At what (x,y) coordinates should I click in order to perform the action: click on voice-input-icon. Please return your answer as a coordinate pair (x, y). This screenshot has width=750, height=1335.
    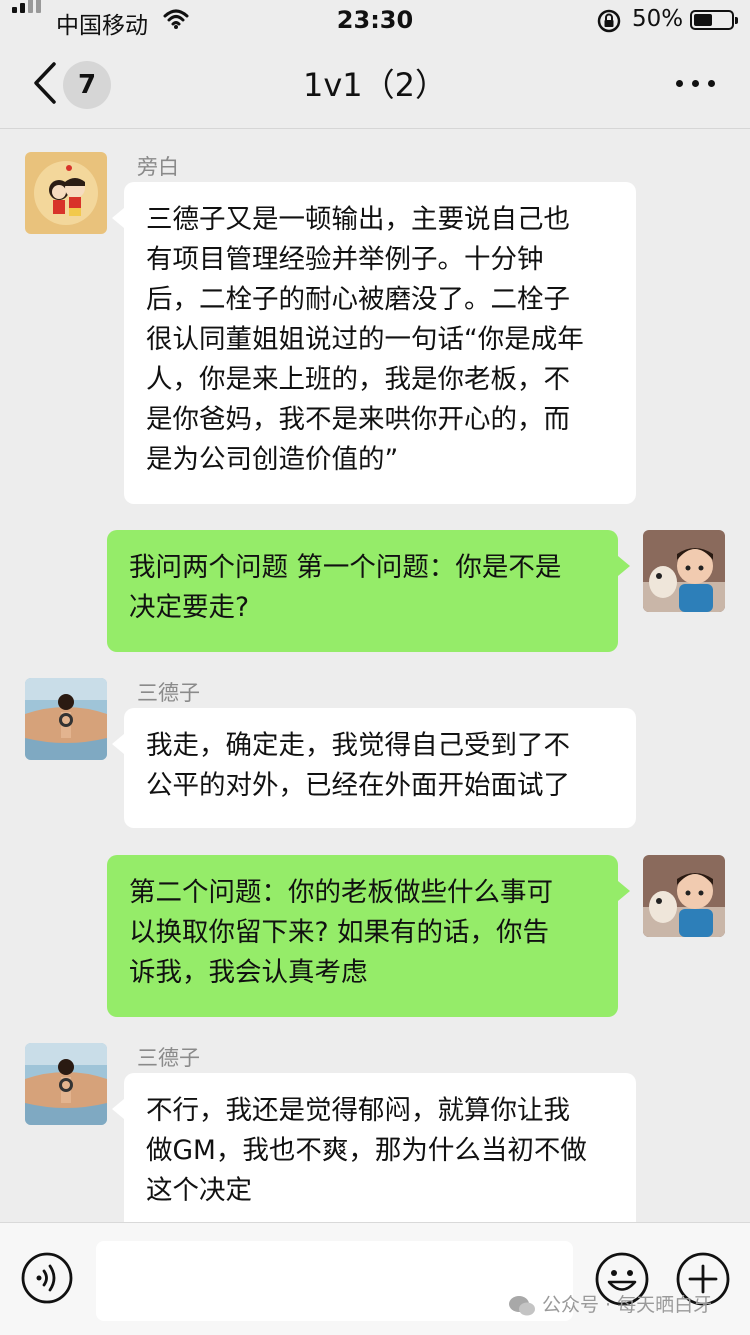
    Looking at the image, I should click on (47, 1278).